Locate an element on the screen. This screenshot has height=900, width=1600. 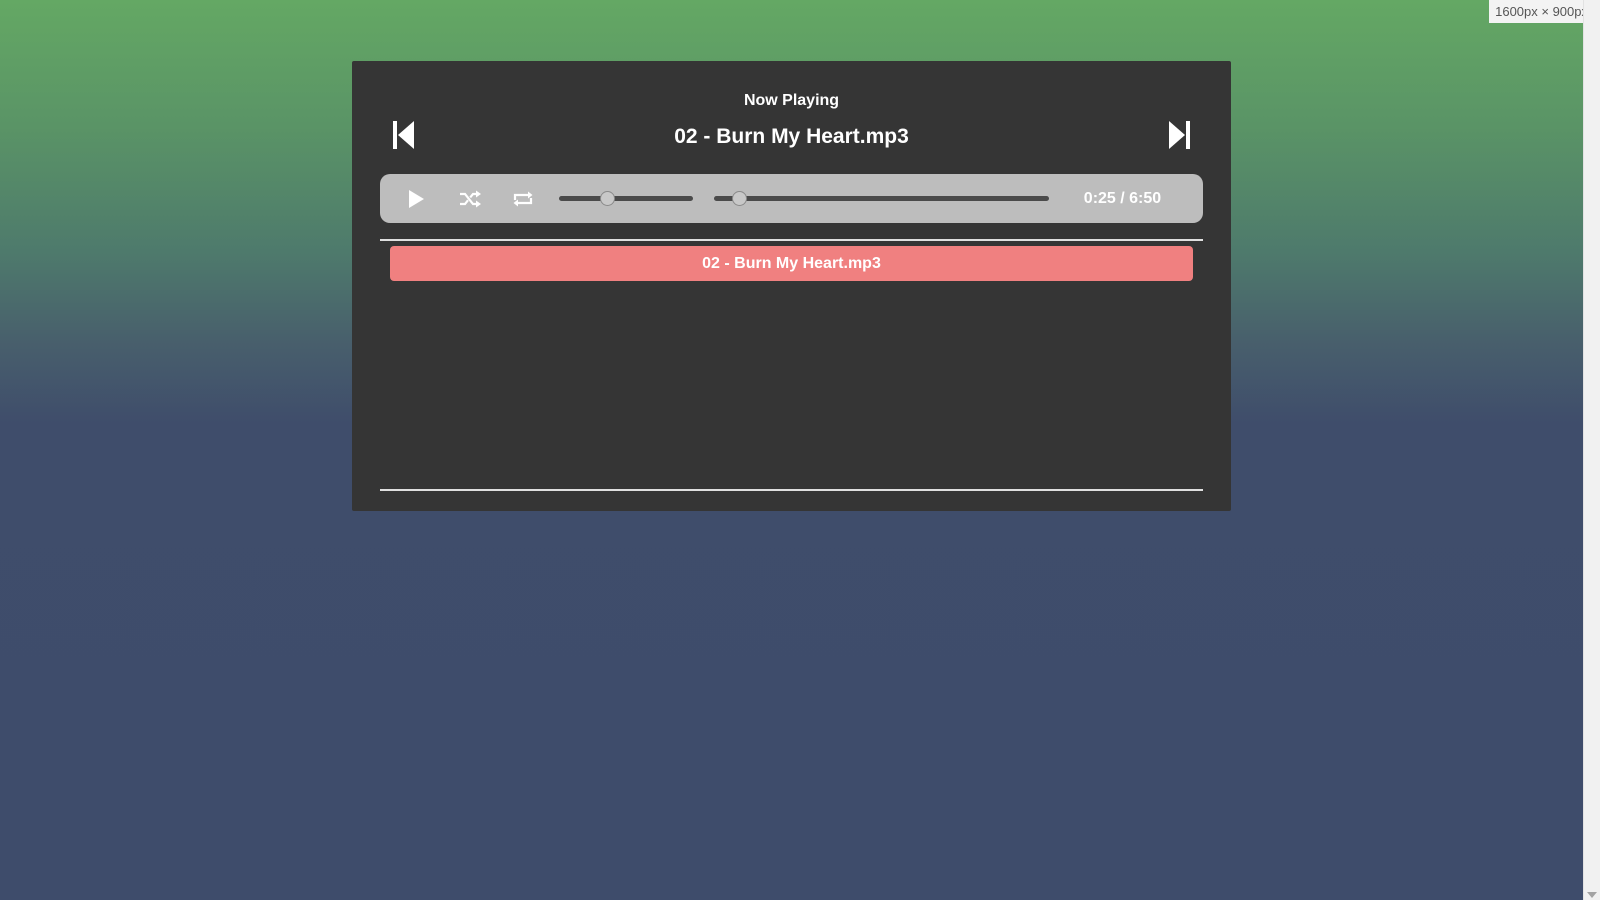
skip-next-icon is located at coordinates (1179, 135).